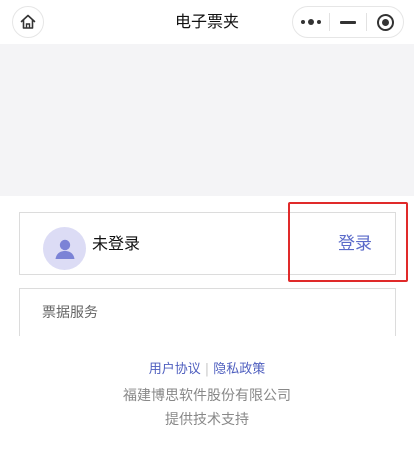  Describe the element at coordinates (175, 369) in the screenshot. I see `user-agreement-link: 用户协议` at that location.